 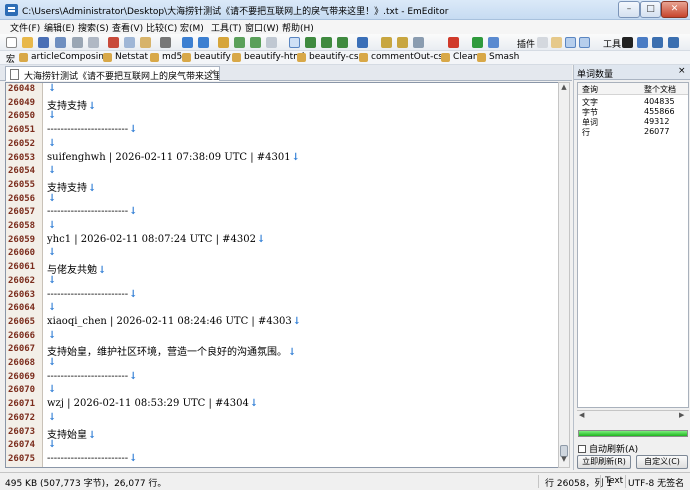 What do you see at coordinates (213, 73) in the screenshot?
I see `close-tab-icon: ×` at bounding box center [213, 73].